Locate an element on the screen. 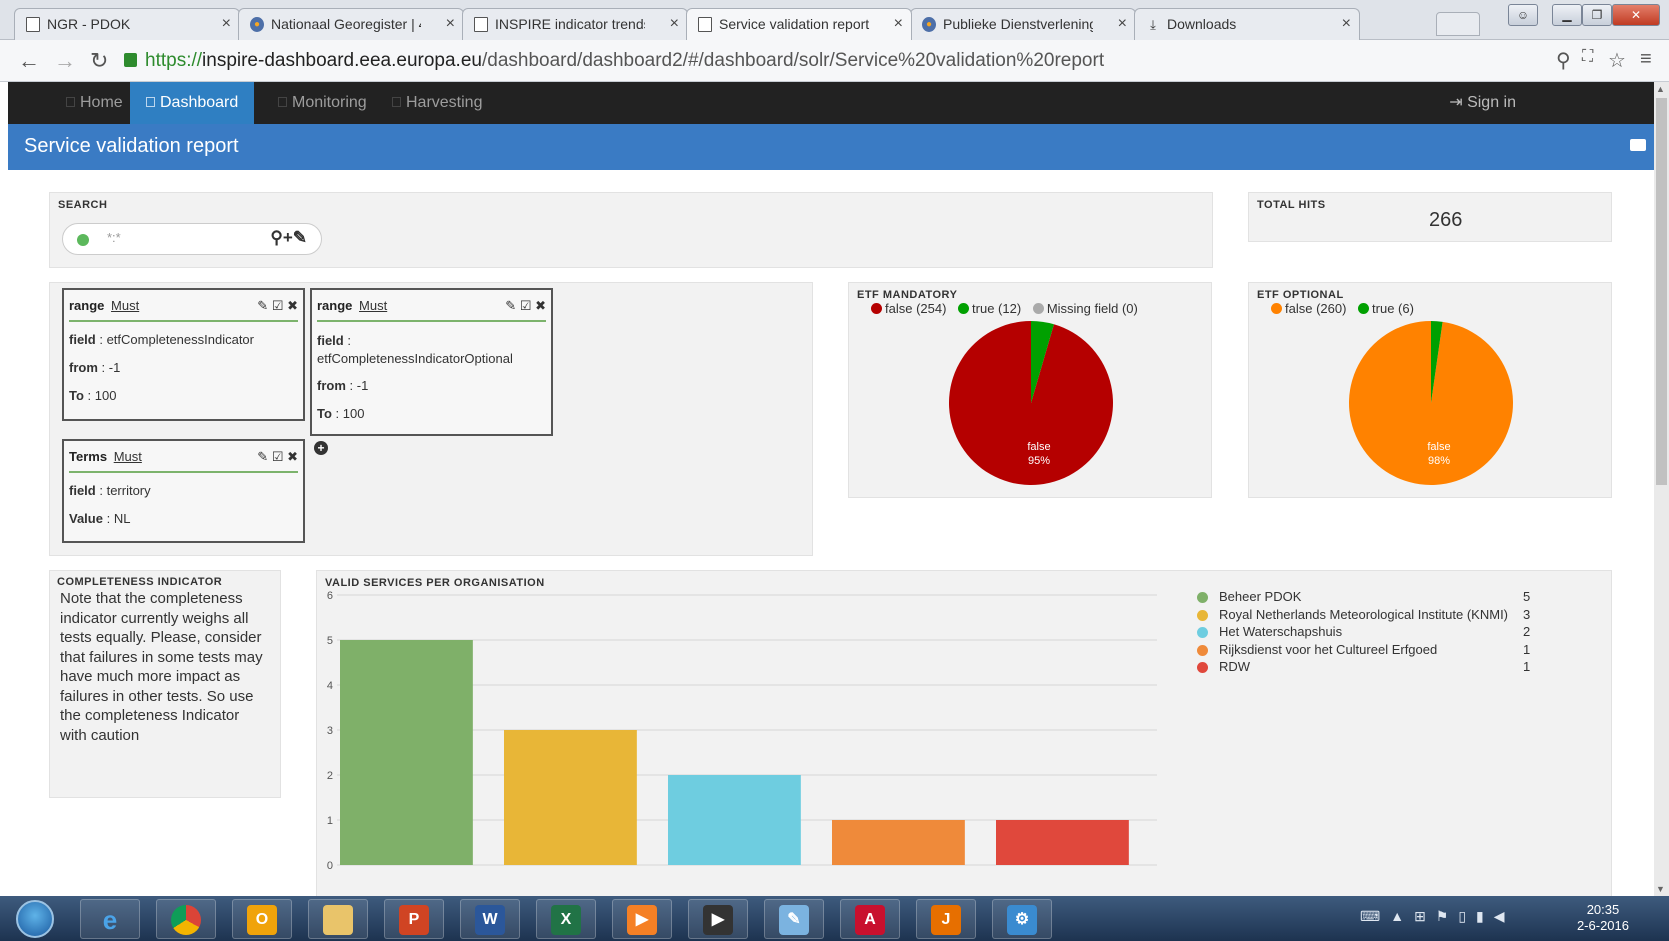  etf-optional-pie: false 98% is located at coordinates (1431, 403).